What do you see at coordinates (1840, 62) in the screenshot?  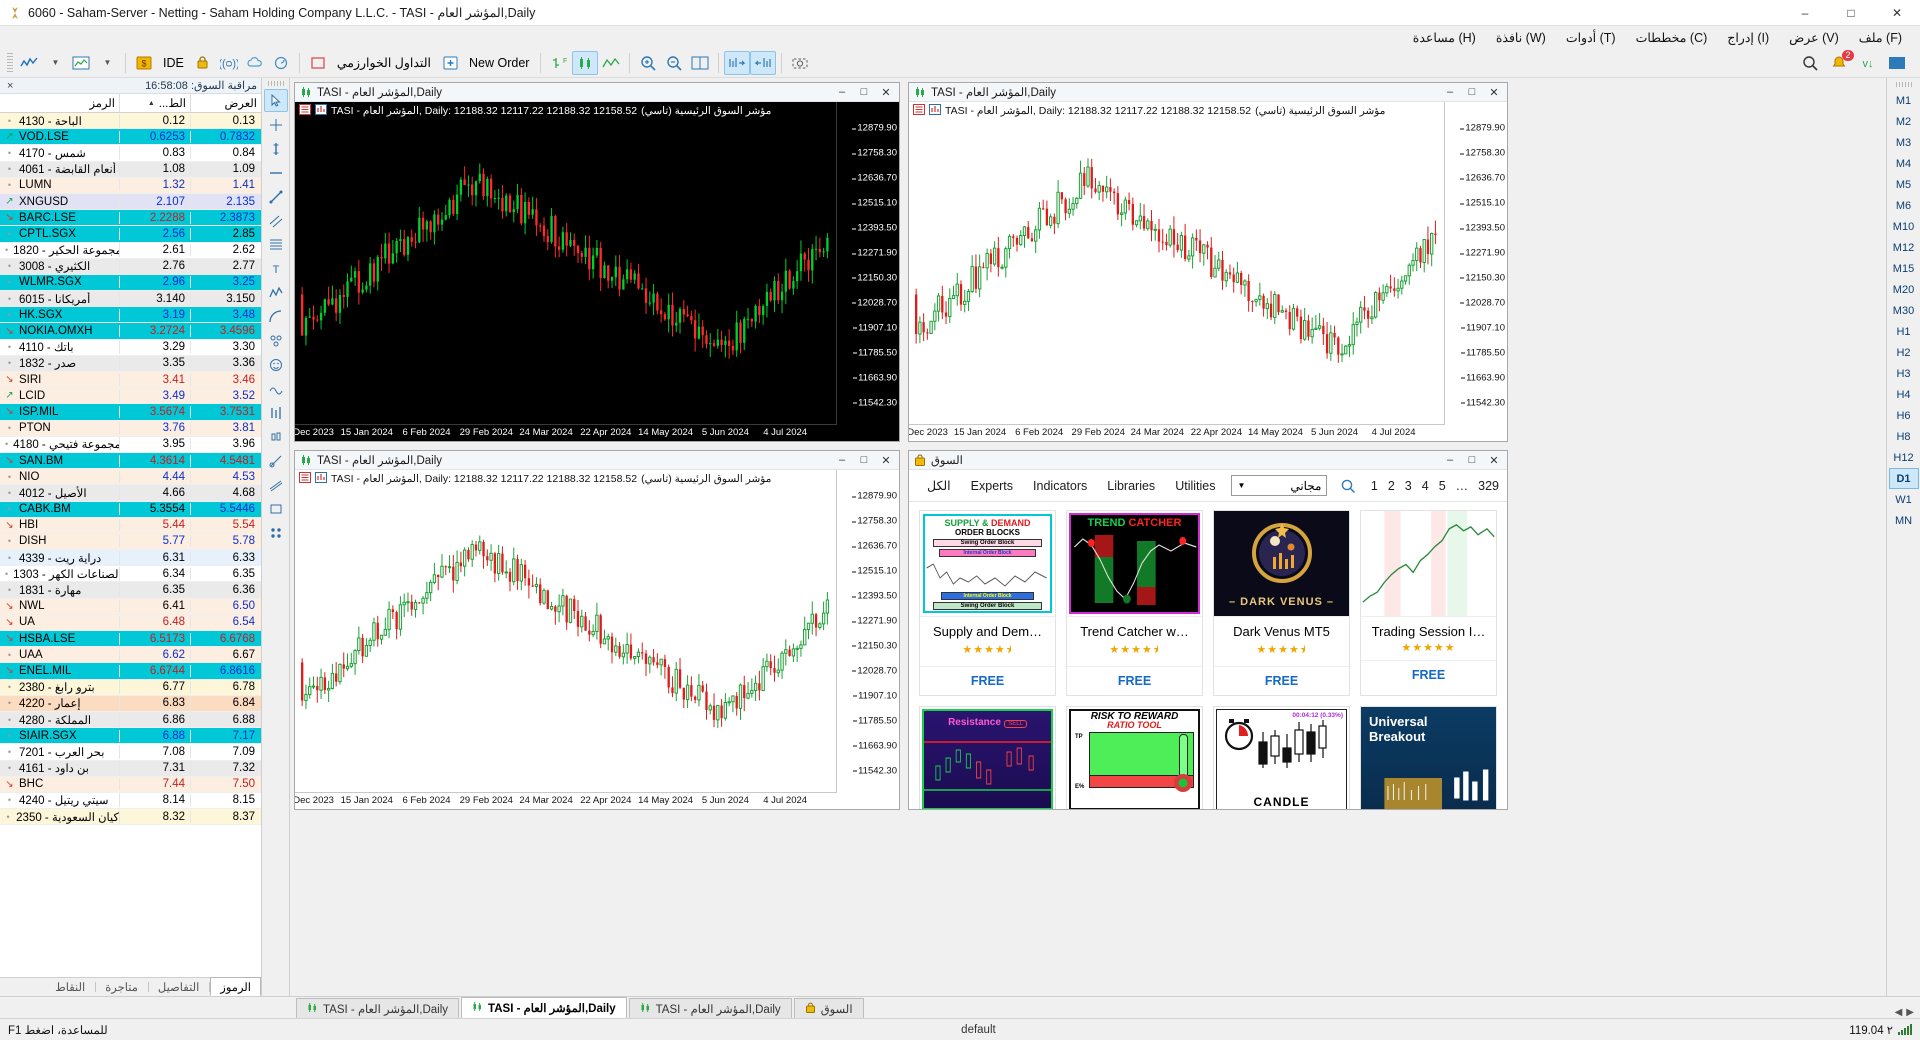 I see `notifications-icon: 2` at bounding box center [1840, 62].